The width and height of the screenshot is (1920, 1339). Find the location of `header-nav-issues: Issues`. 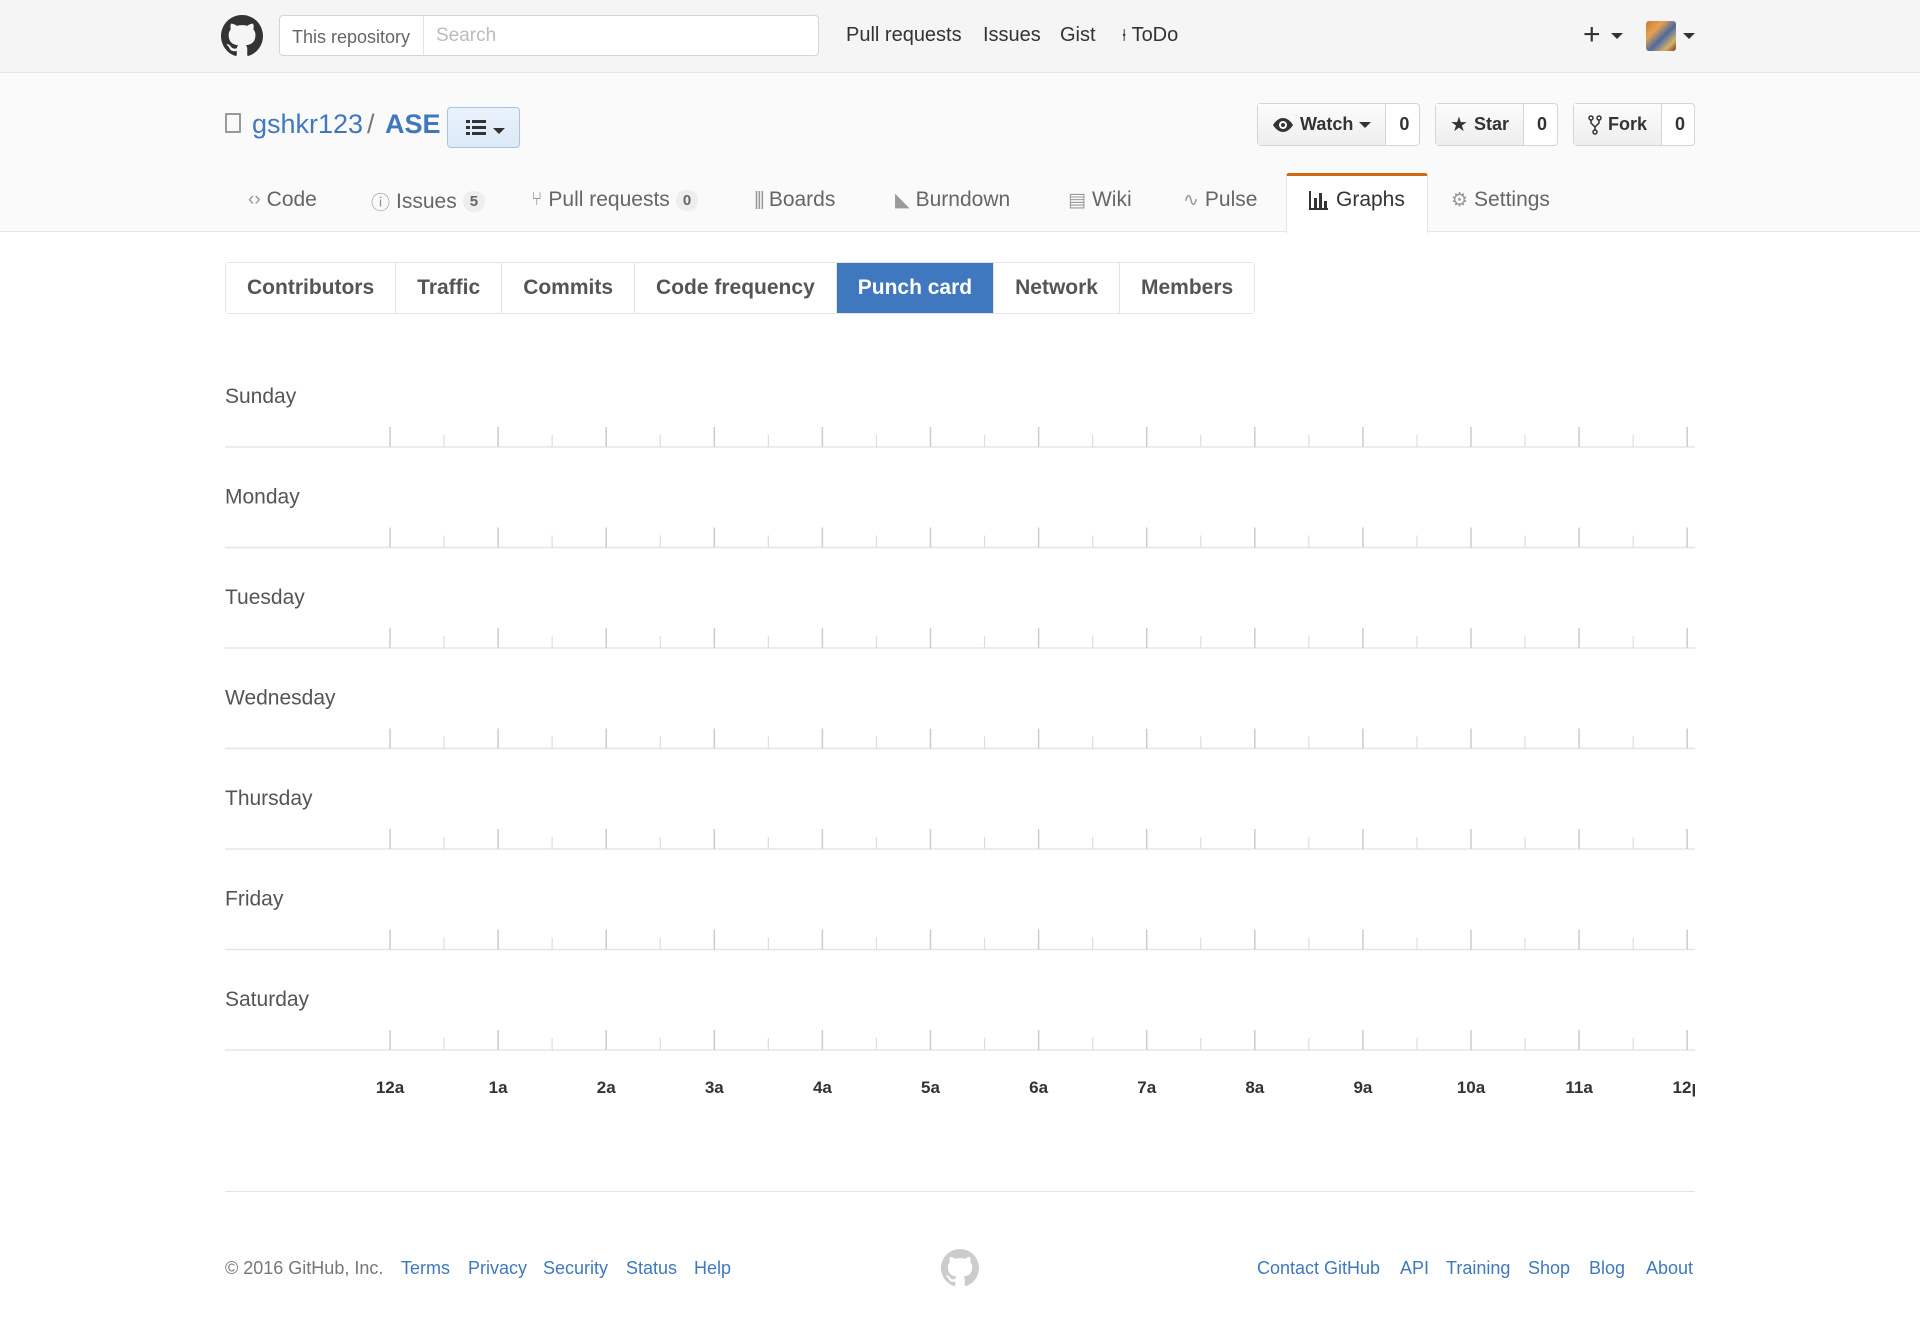

header-nav-issues: Issues is located at coordinates (1012, 35).